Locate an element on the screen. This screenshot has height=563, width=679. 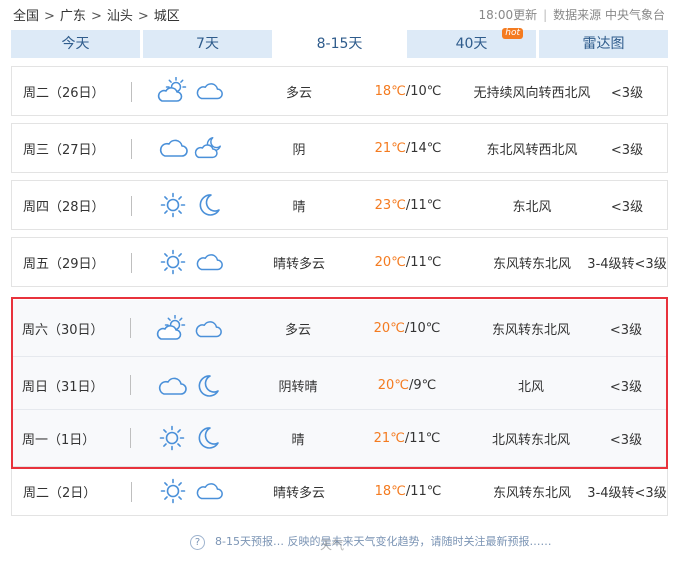
forecast-row: 周四（28日） 晴 23℃/11℃ 东北风 <3级 is located at coordinates (339, 205).